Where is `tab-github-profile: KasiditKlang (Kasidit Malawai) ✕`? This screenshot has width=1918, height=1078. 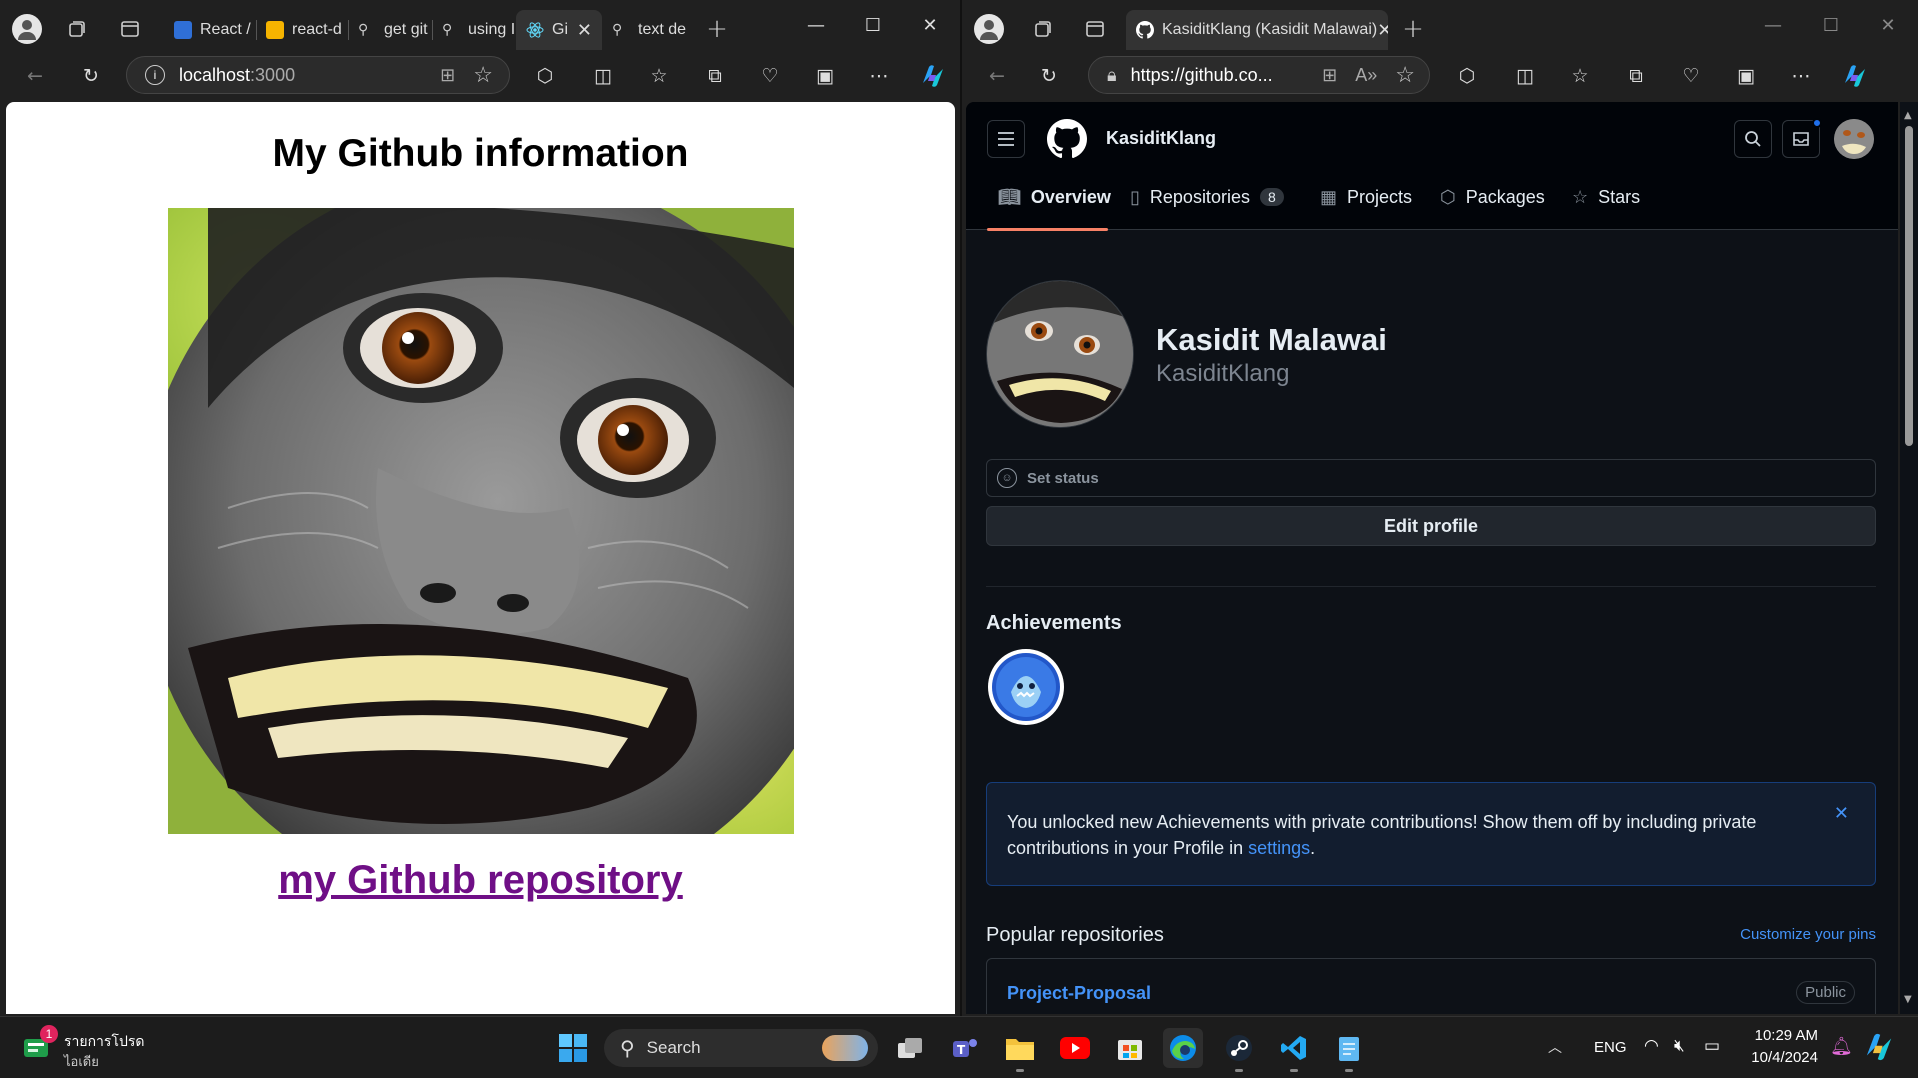
tab-github-profile: KasiditKlang (Kasidit Malawai) ✕ is located at coordinates (1257, 30).